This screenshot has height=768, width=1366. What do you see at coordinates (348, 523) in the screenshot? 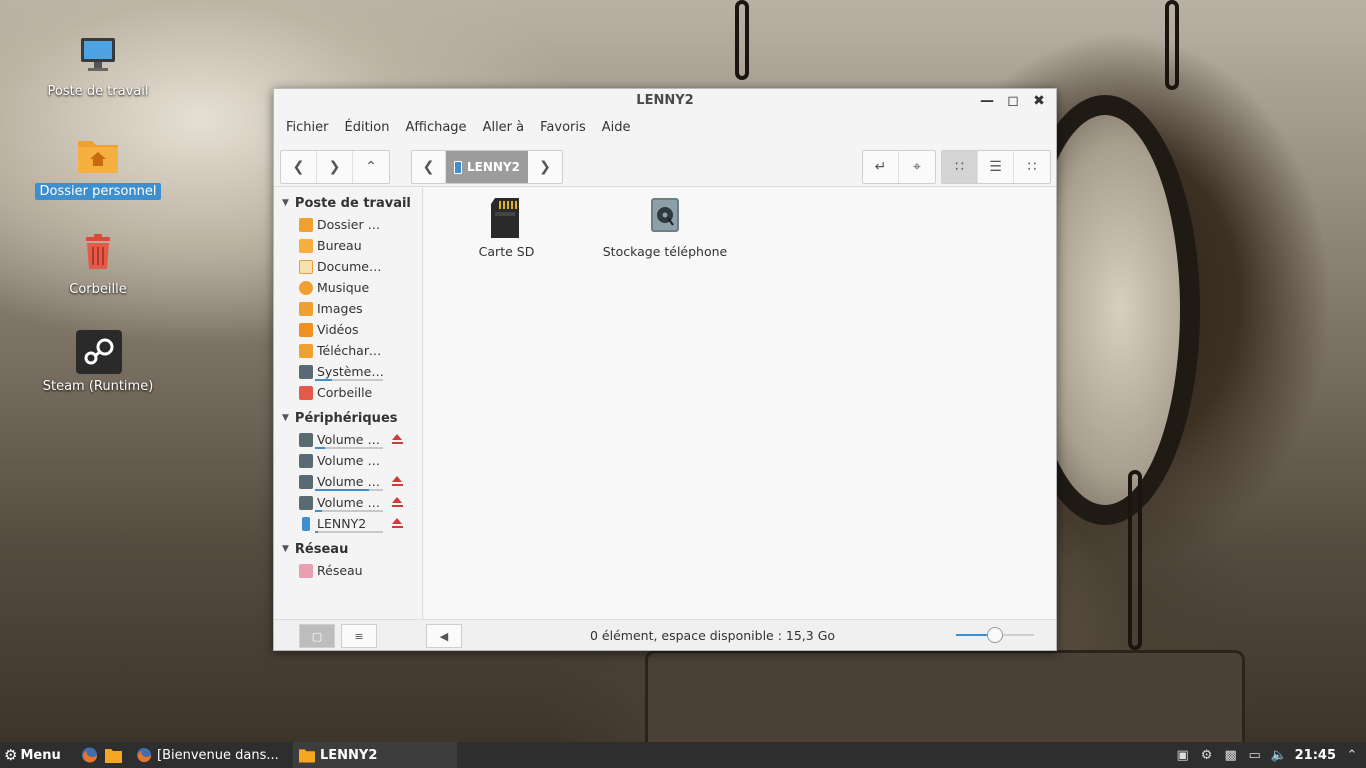
I see `sidebar-item-lenny2: LENNY2` at bounding box center [348, 523].